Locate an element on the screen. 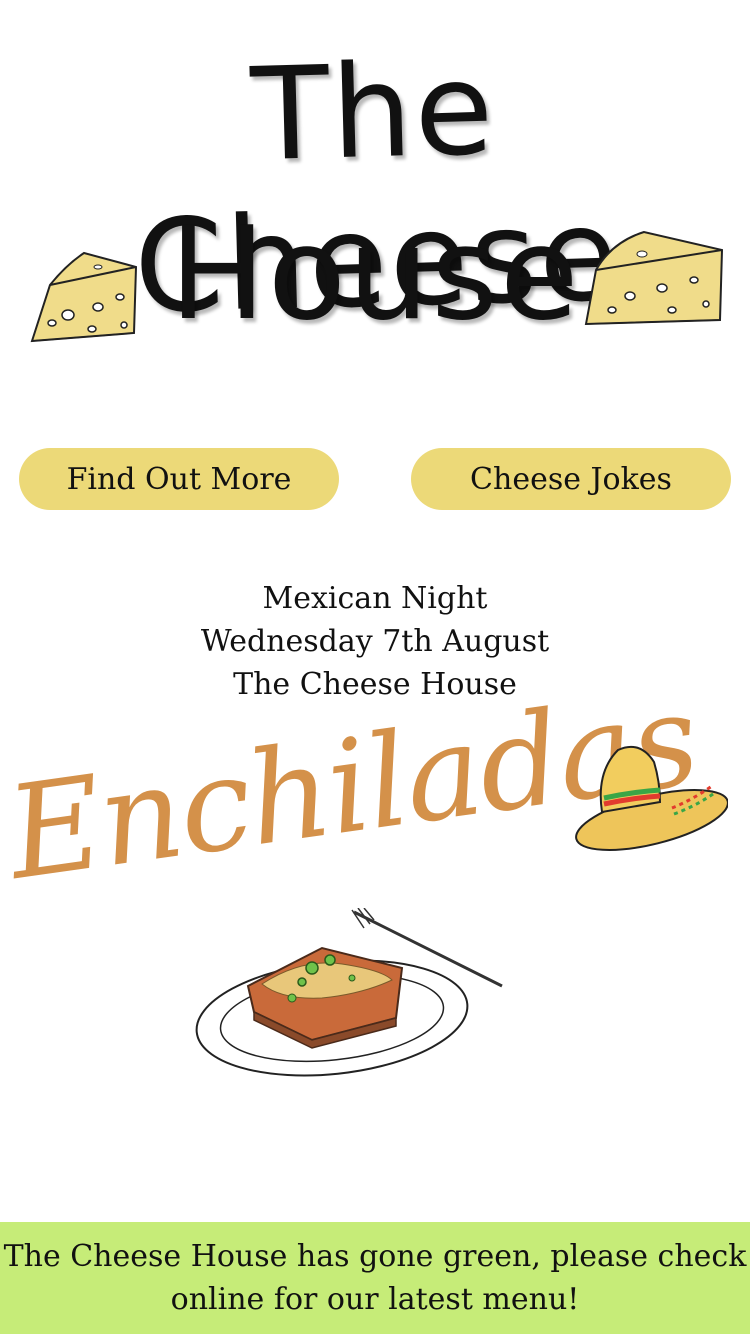  find-out-more-button: Find Out More is located at coordinates (179, 479).